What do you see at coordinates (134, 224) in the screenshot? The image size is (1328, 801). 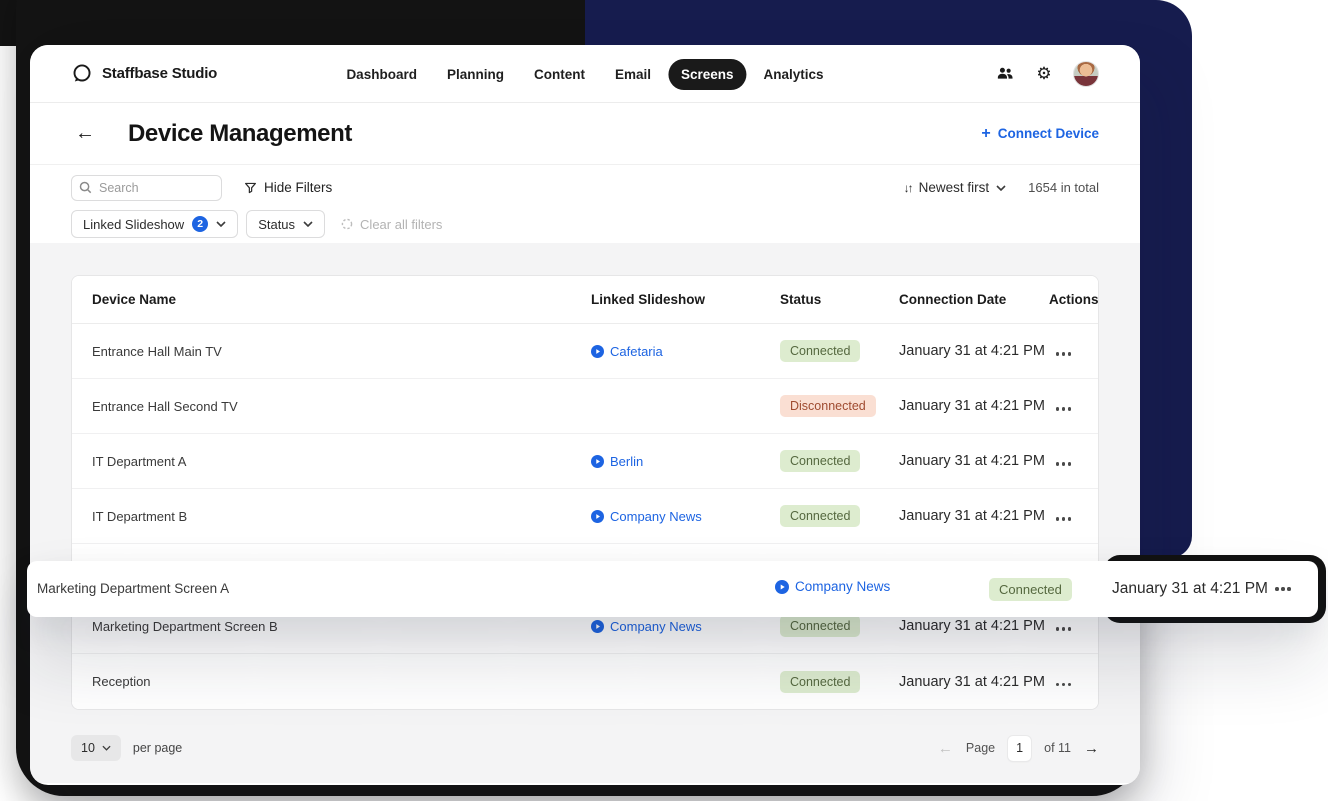 I see `filter-linked-slideshow-label: Linked Slideshow` at bounding box center [134, 224].